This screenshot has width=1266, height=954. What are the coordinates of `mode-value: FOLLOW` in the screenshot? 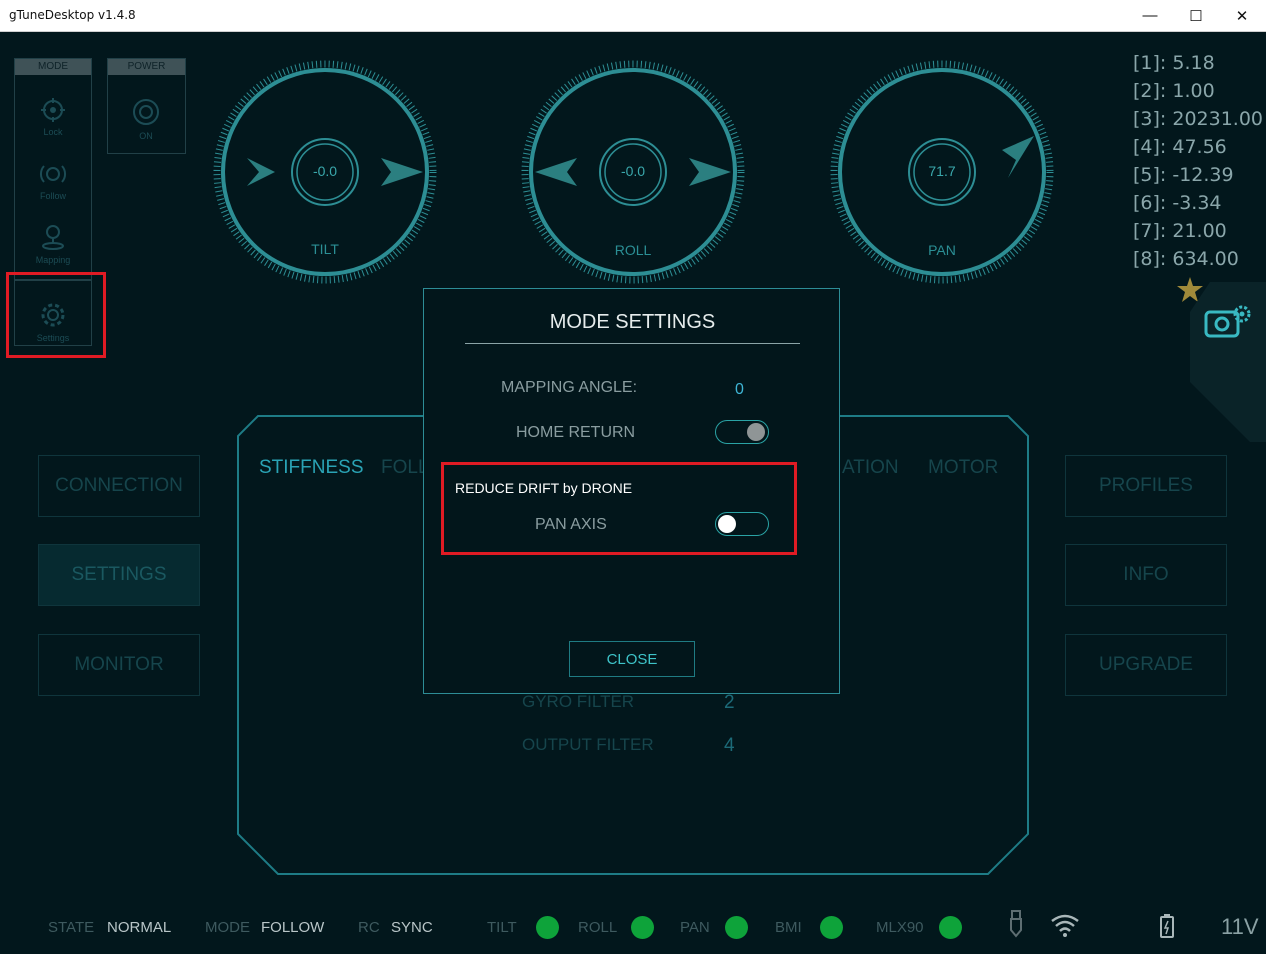 It's located at (293, 927).